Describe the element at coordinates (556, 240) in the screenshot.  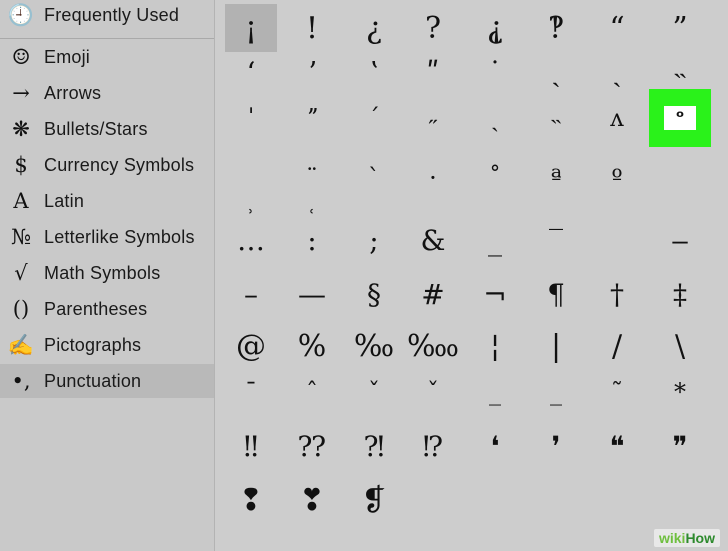
I see `character-cell: ‾` at that location.